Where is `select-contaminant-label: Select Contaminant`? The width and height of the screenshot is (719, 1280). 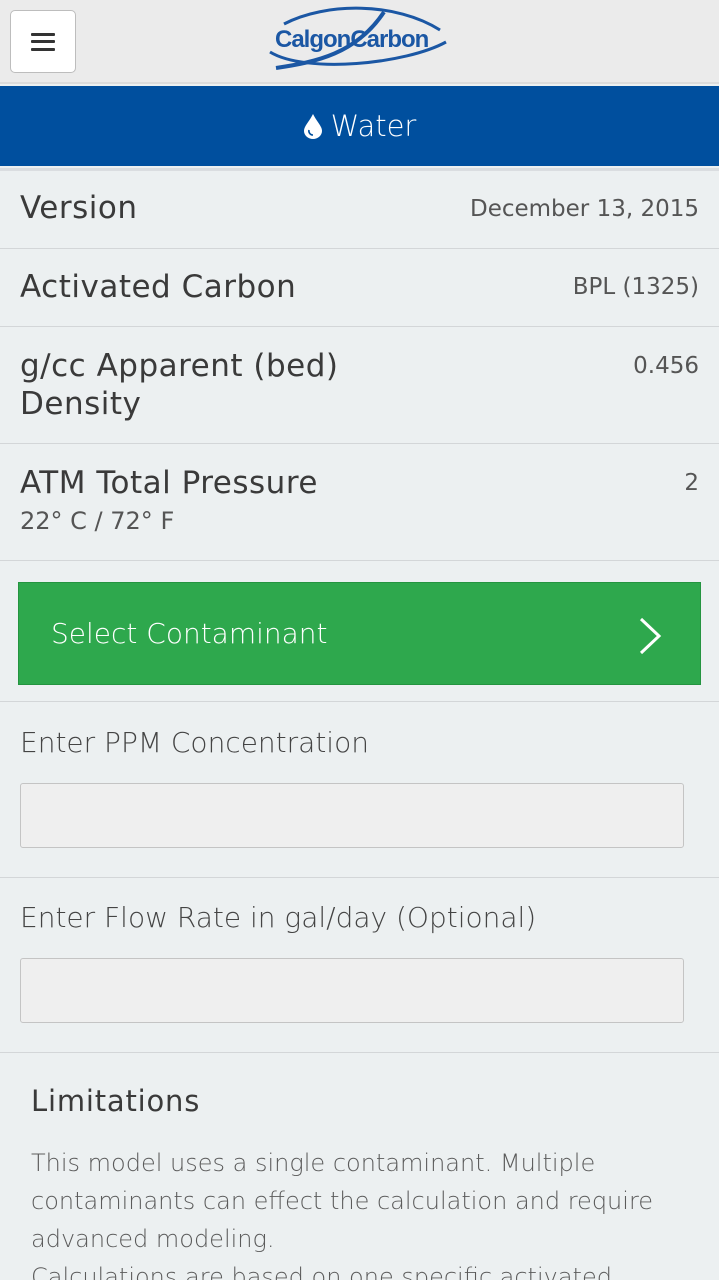 select-contaminant-label: Select Contaminant is located at coordinates (189, 633).